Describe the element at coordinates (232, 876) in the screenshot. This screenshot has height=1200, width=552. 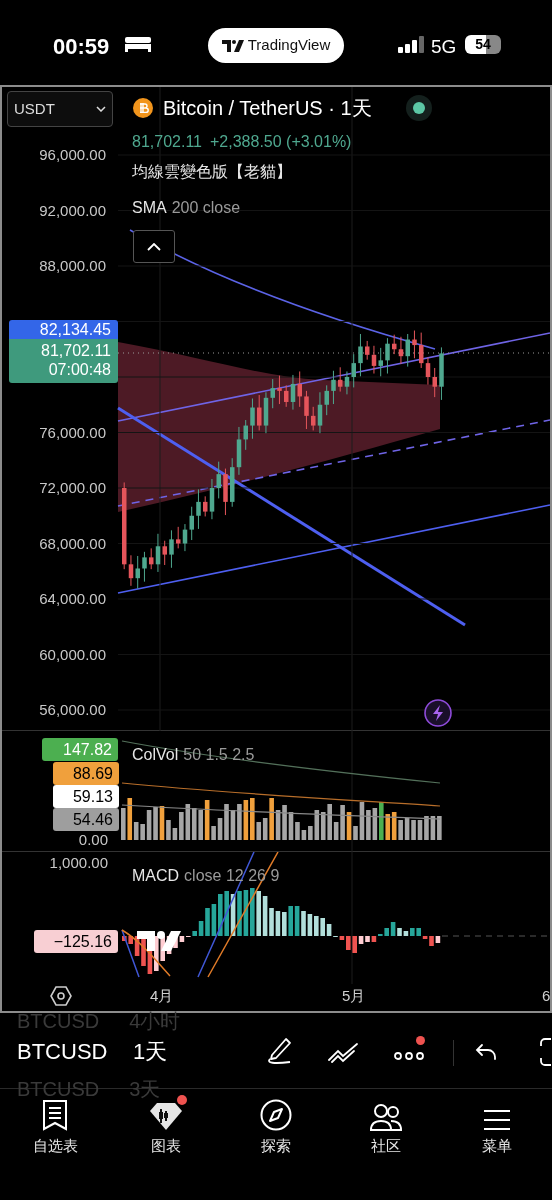
I see `indicator-params: close 12 26 9` at that location.